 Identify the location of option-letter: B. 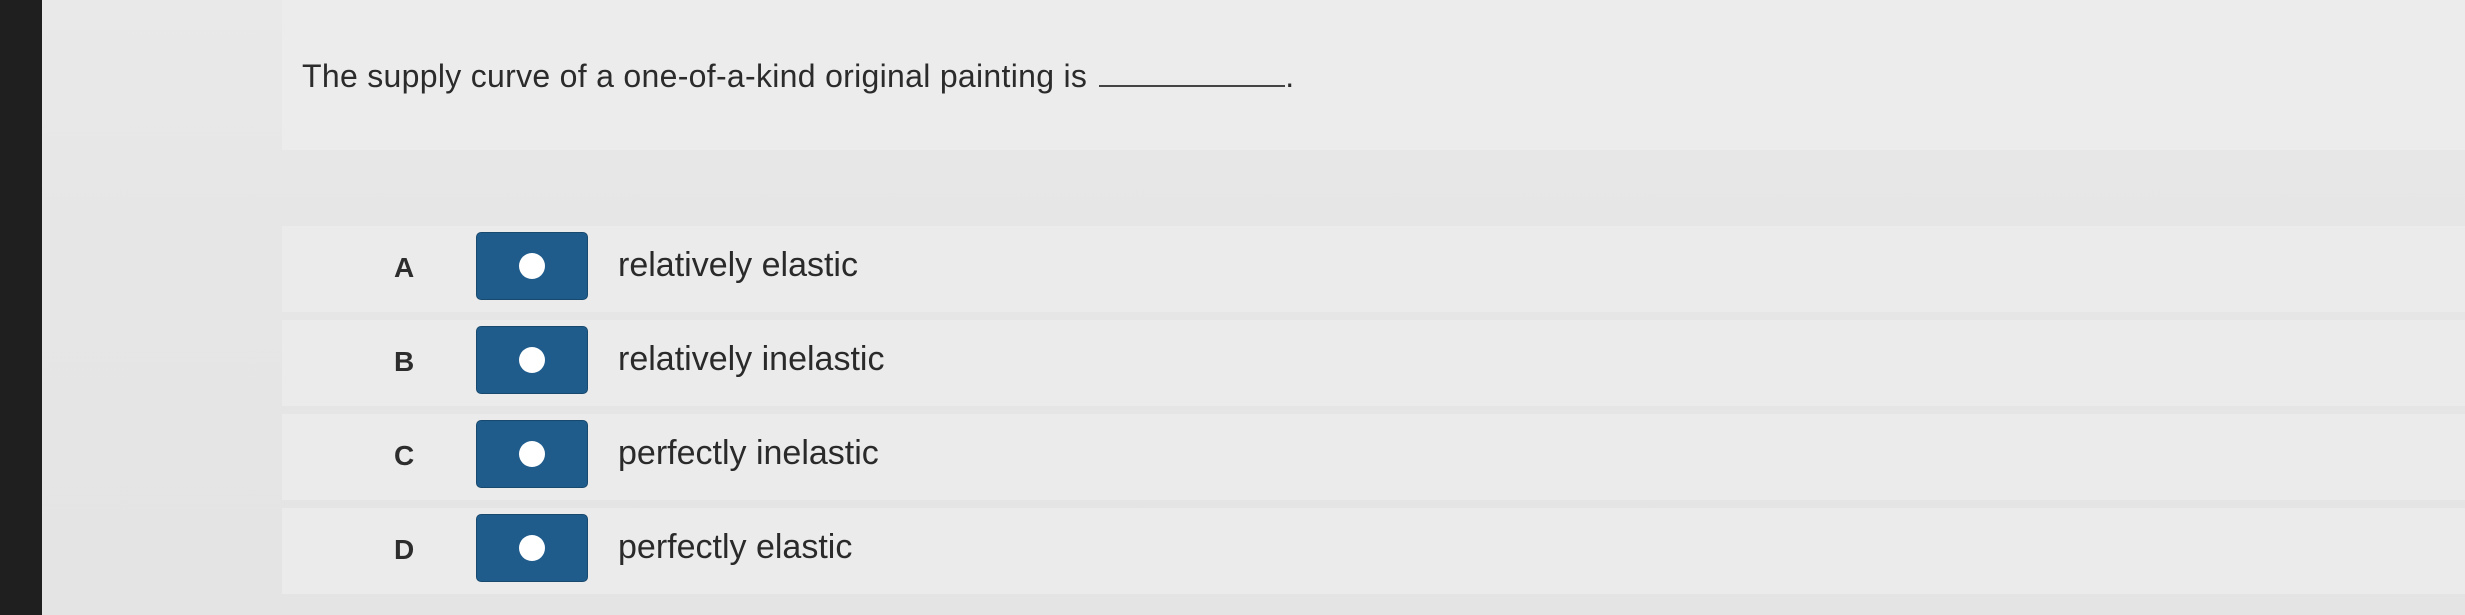
(404, 361).